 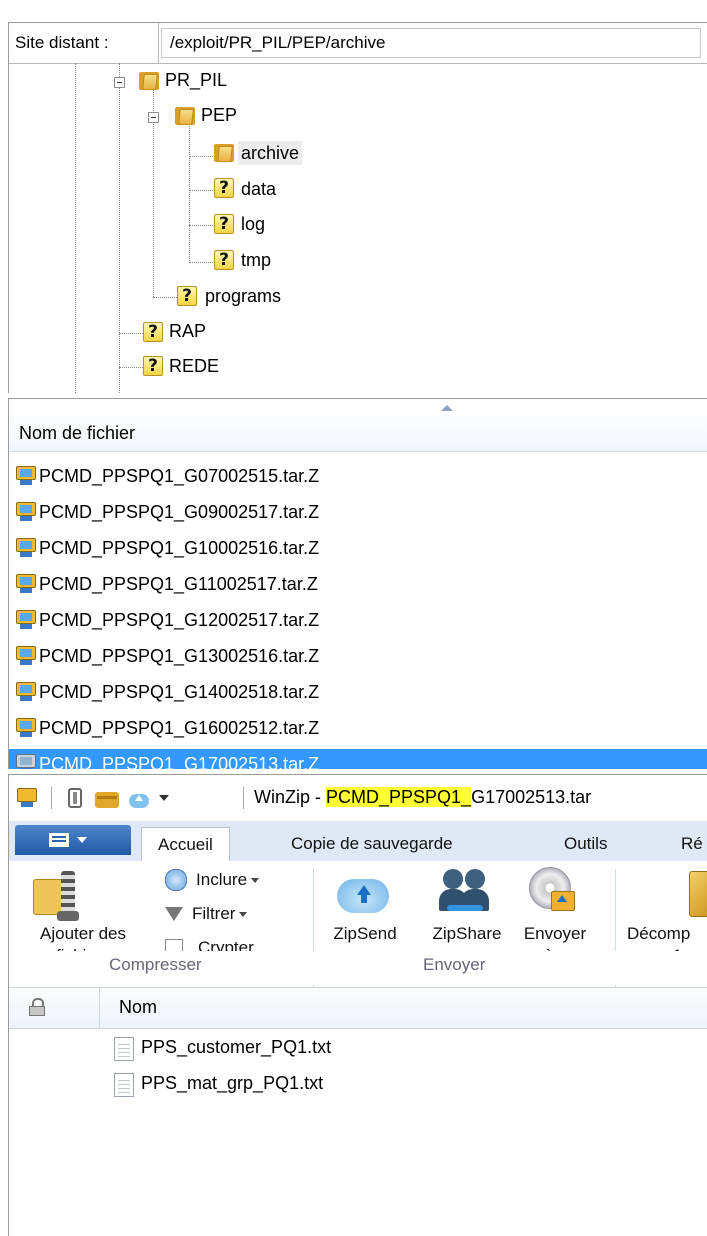 I want to click on tree-node-data: data, so click(x=258, y=189).